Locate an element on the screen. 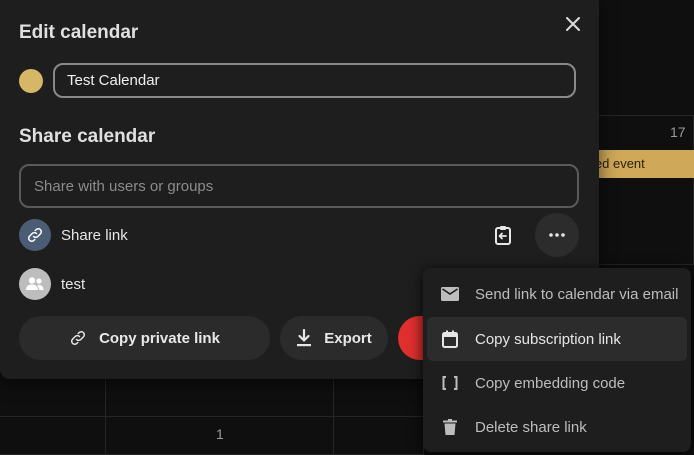 Image resolution: width=694 pixels, height=455 pixels. share-link-label: Share link is located at coordinates (94, 235).